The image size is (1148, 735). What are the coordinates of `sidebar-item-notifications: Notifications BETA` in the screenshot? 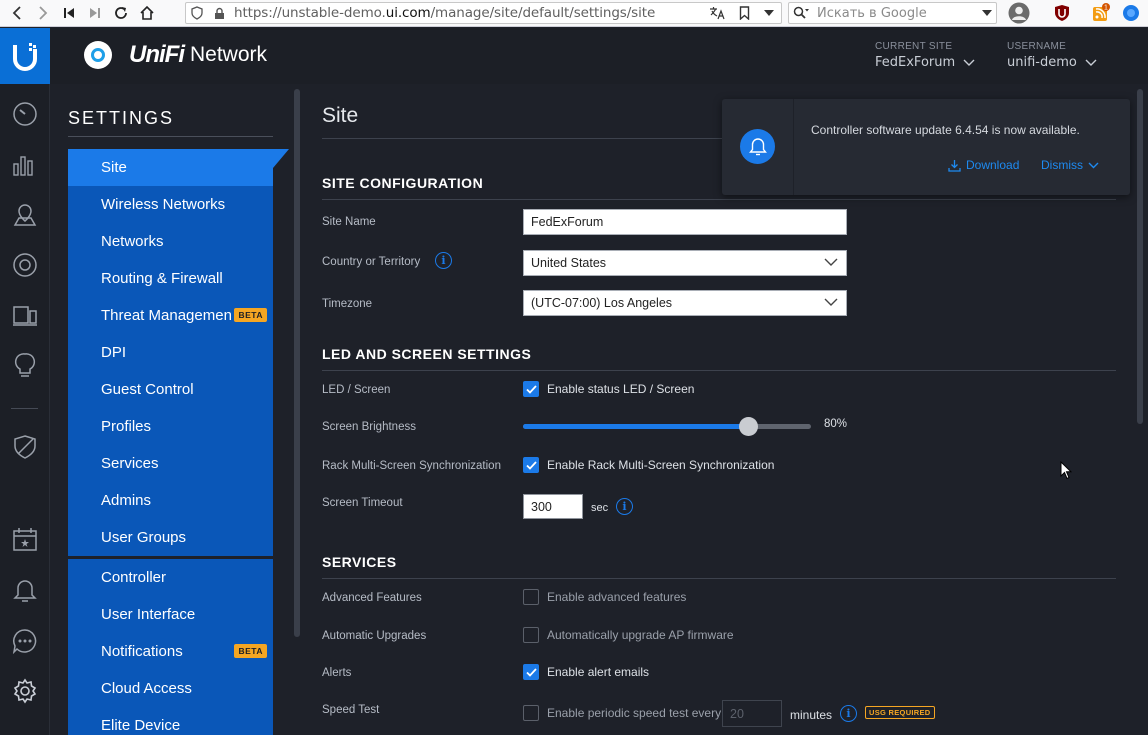 It's located at (170, 651).